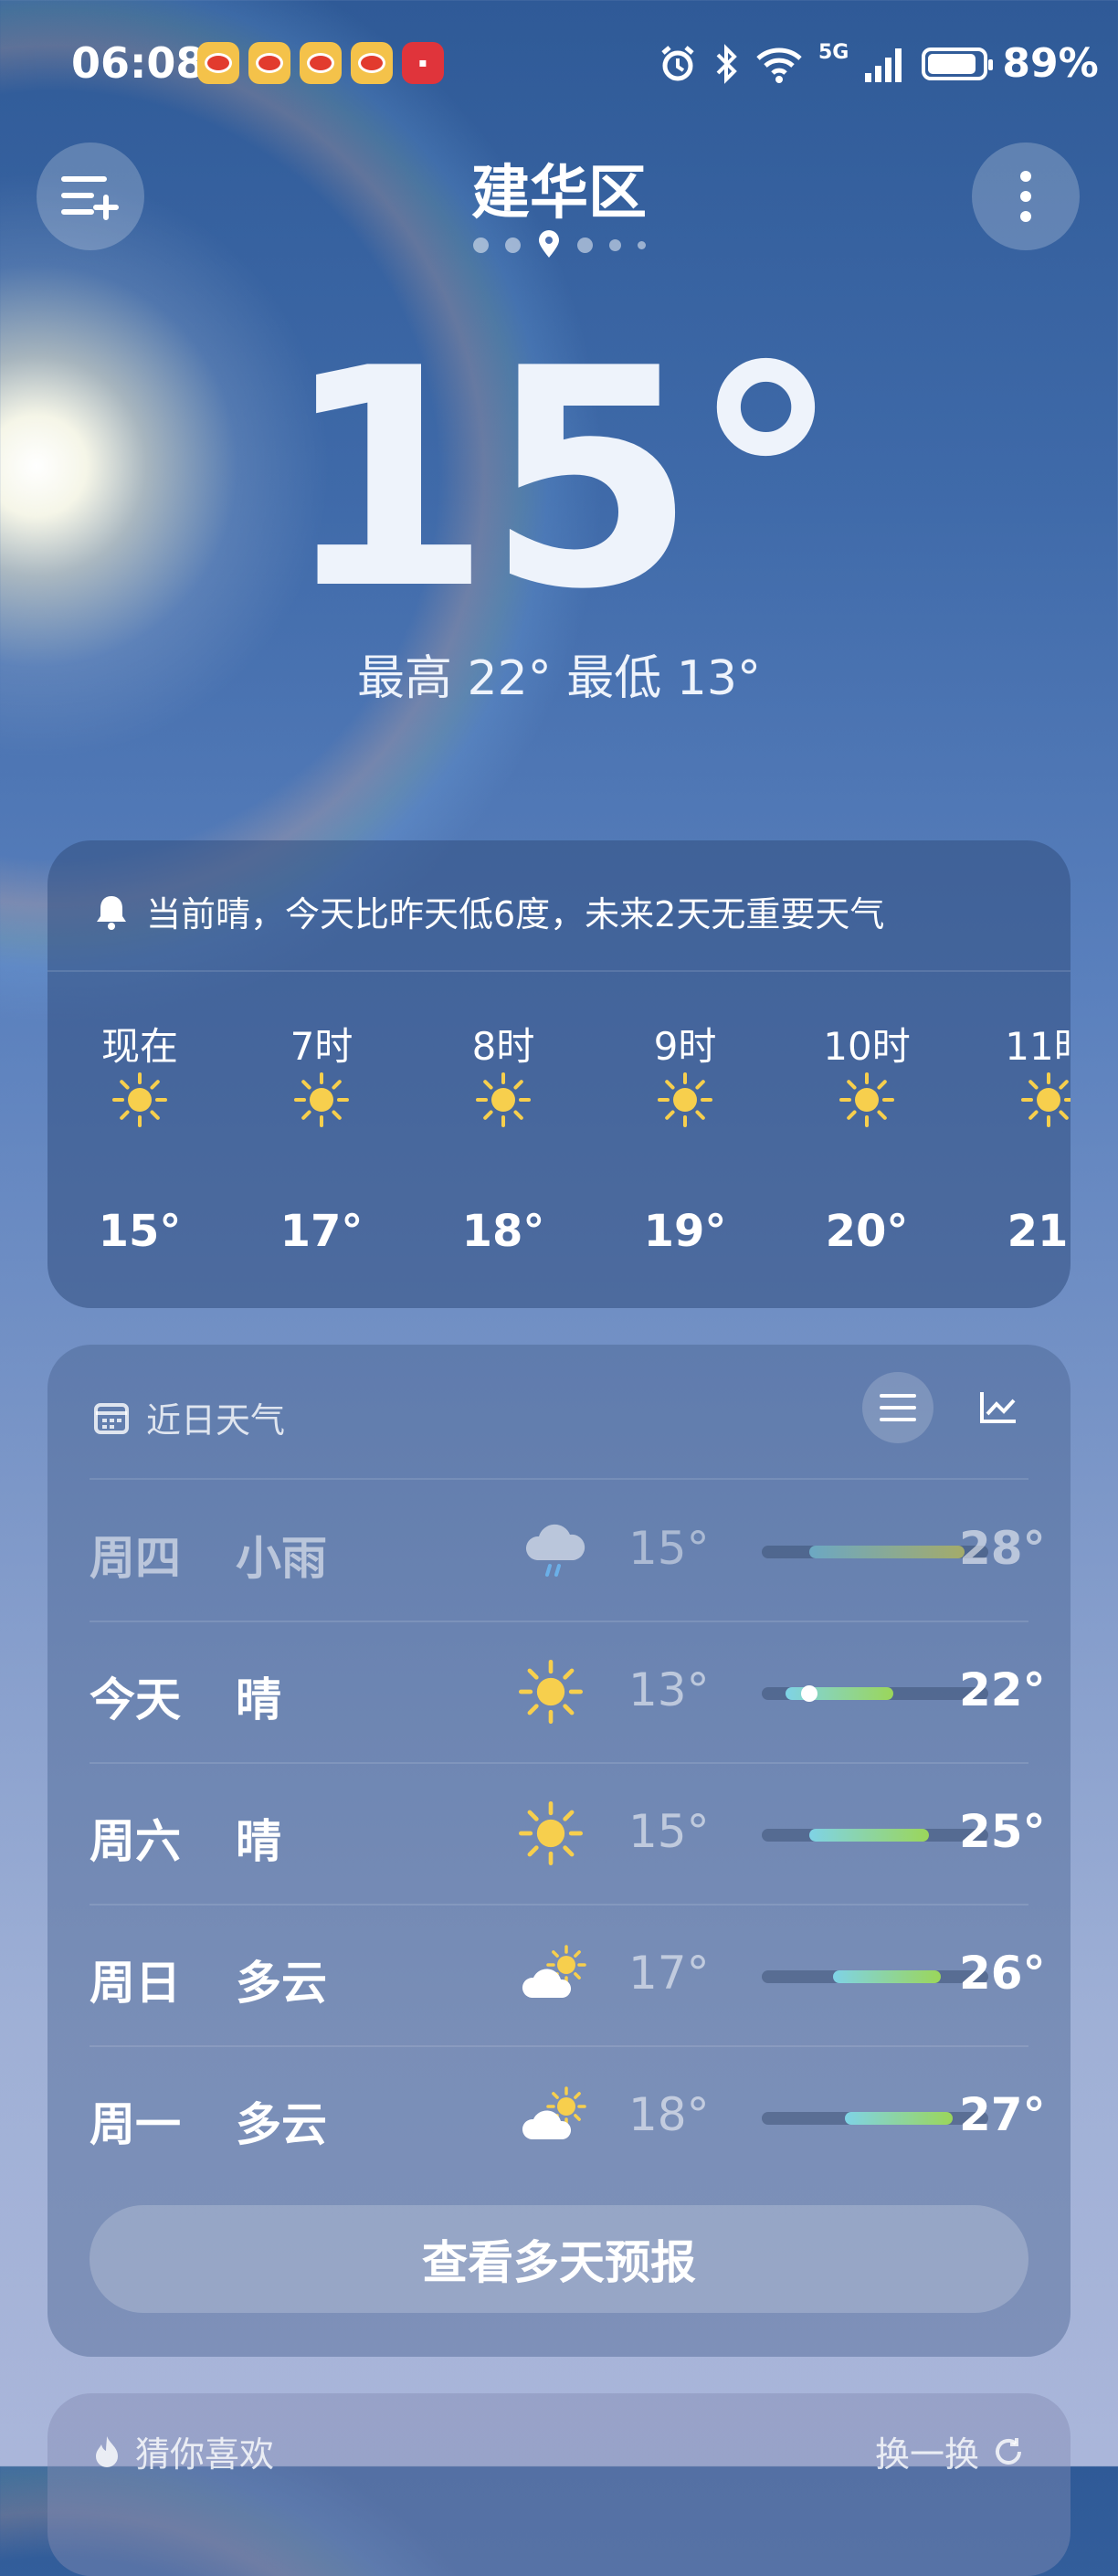 The width and height of the screenshot is (1118, 2576). Describe the element at coordinates (111, 1418) in the screenshot. I see `calendar-icon` at that location.